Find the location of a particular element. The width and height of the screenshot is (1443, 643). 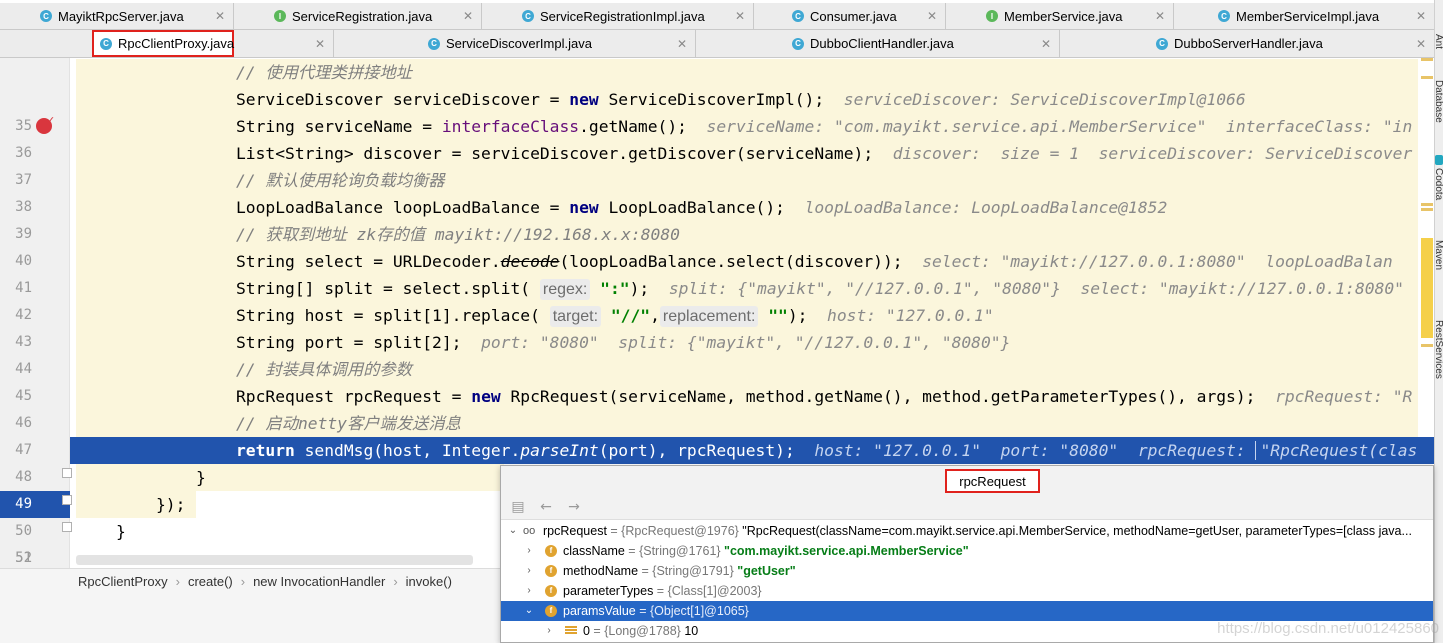

code-line-39: 39 // 默认使用轮询负载均衡器 is located at coordinates (724, 204).